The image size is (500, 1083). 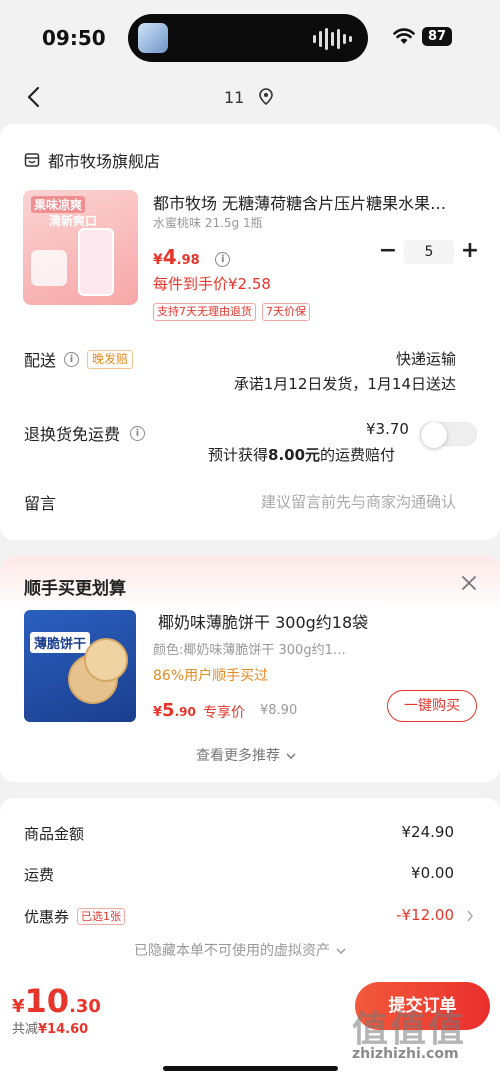 I want to click on product-image-caption: 果味凉爽, so click(x=58, y=204).